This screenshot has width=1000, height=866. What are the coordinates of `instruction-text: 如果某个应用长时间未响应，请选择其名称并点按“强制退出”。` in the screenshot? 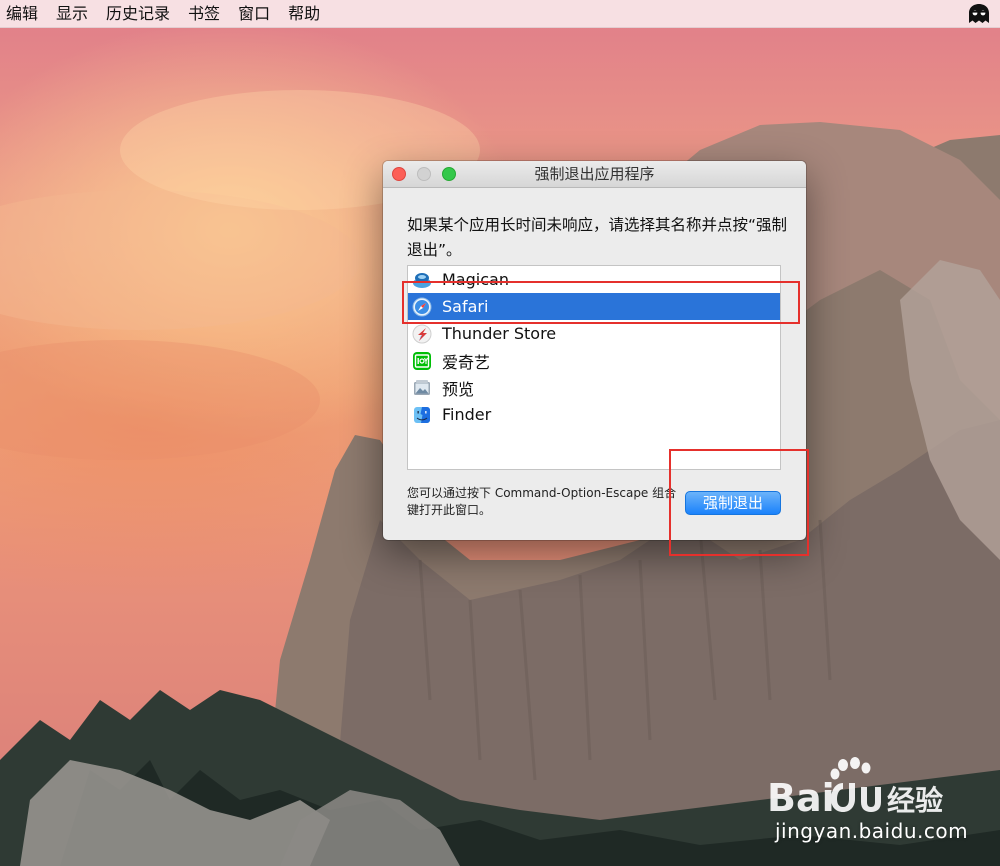 It's located at (597, 237).